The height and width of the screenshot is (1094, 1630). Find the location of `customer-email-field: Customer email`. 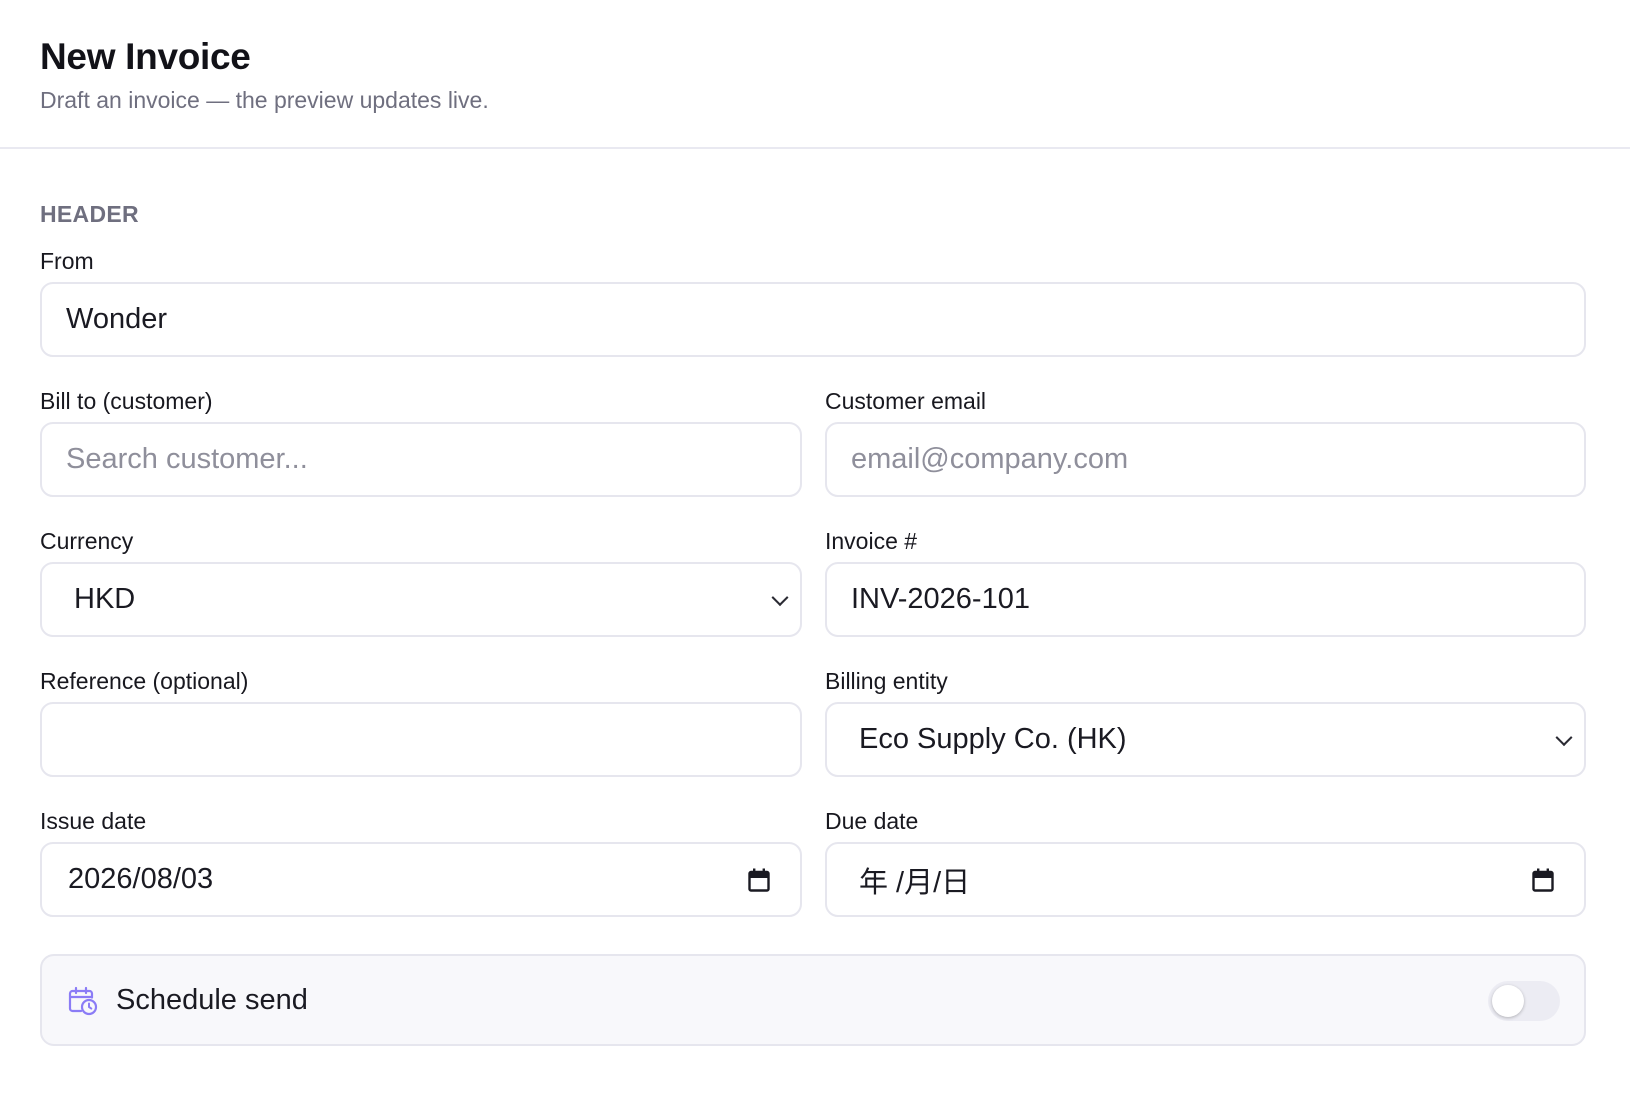

customer-email-field: Customer email is located at coordinates (1205, 442).